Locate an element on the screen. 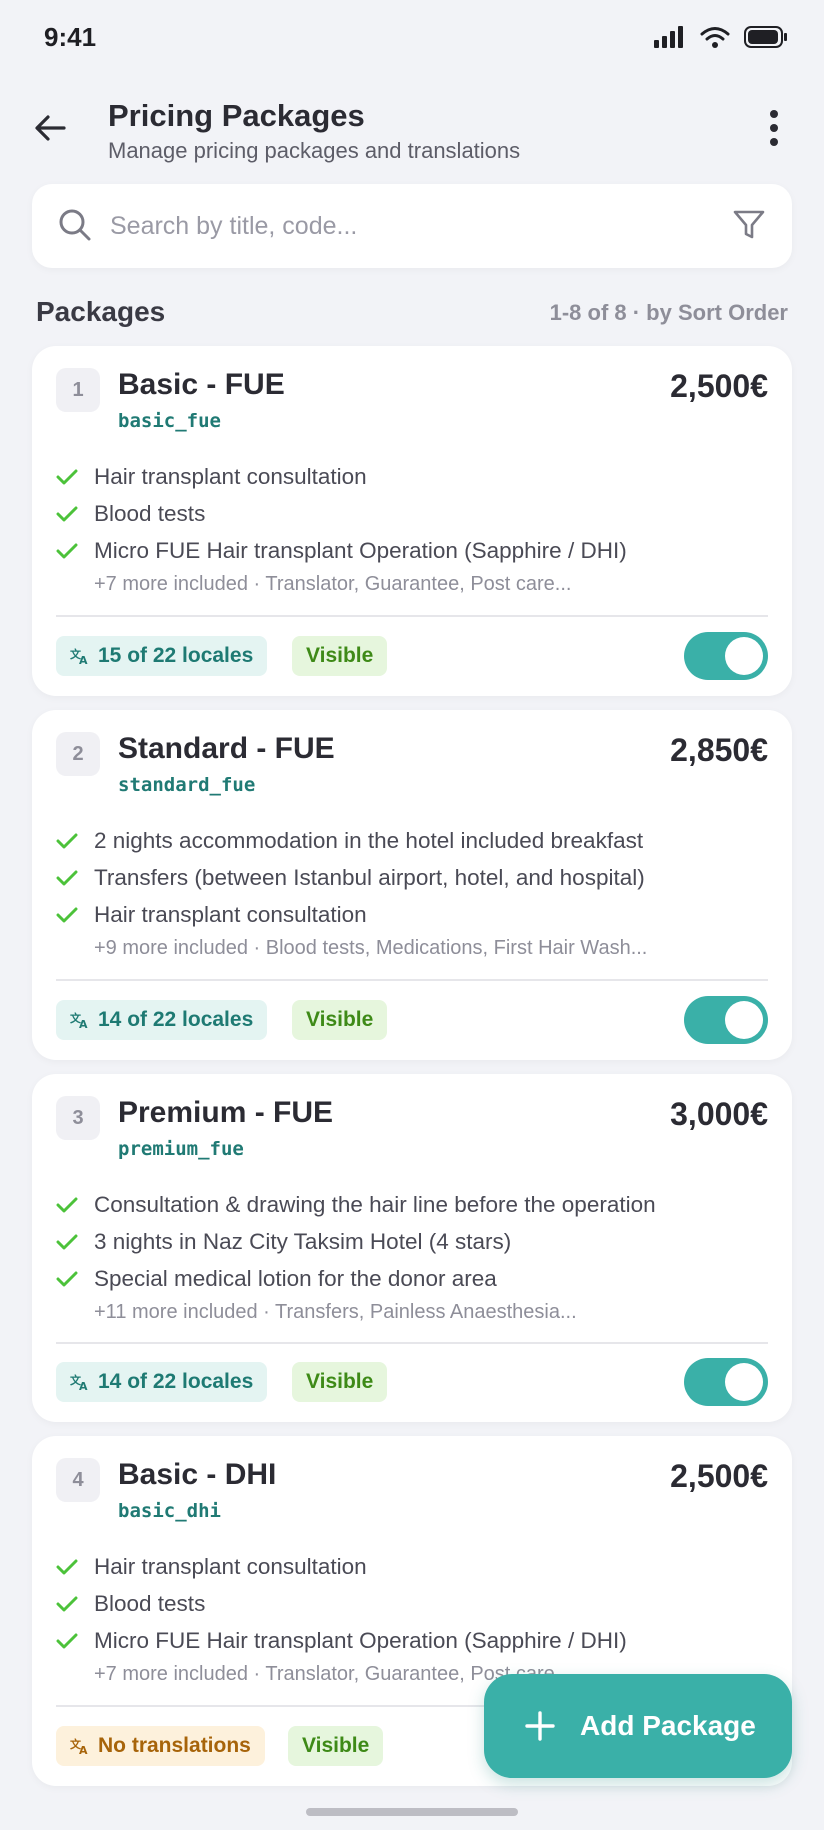 This screenshot has height=1830, width=824. arrow-left-icon is located at coordinates (50, 128).